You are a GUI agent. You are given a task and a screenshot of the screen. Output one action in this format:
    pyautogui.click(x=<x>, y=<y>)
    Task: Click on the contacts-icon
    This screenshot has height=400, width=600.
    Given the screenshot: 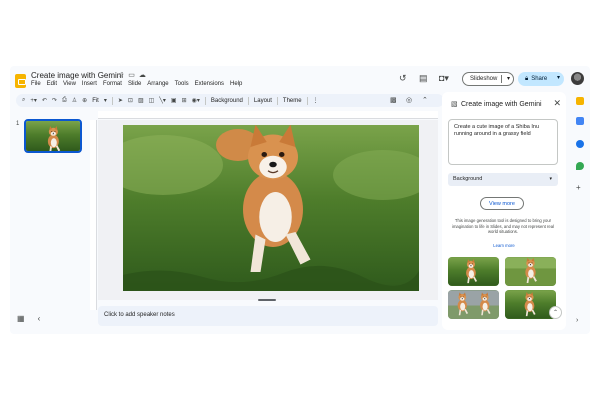 What is the action you would take?
    pyautogui.click(x=580, y=144)
    